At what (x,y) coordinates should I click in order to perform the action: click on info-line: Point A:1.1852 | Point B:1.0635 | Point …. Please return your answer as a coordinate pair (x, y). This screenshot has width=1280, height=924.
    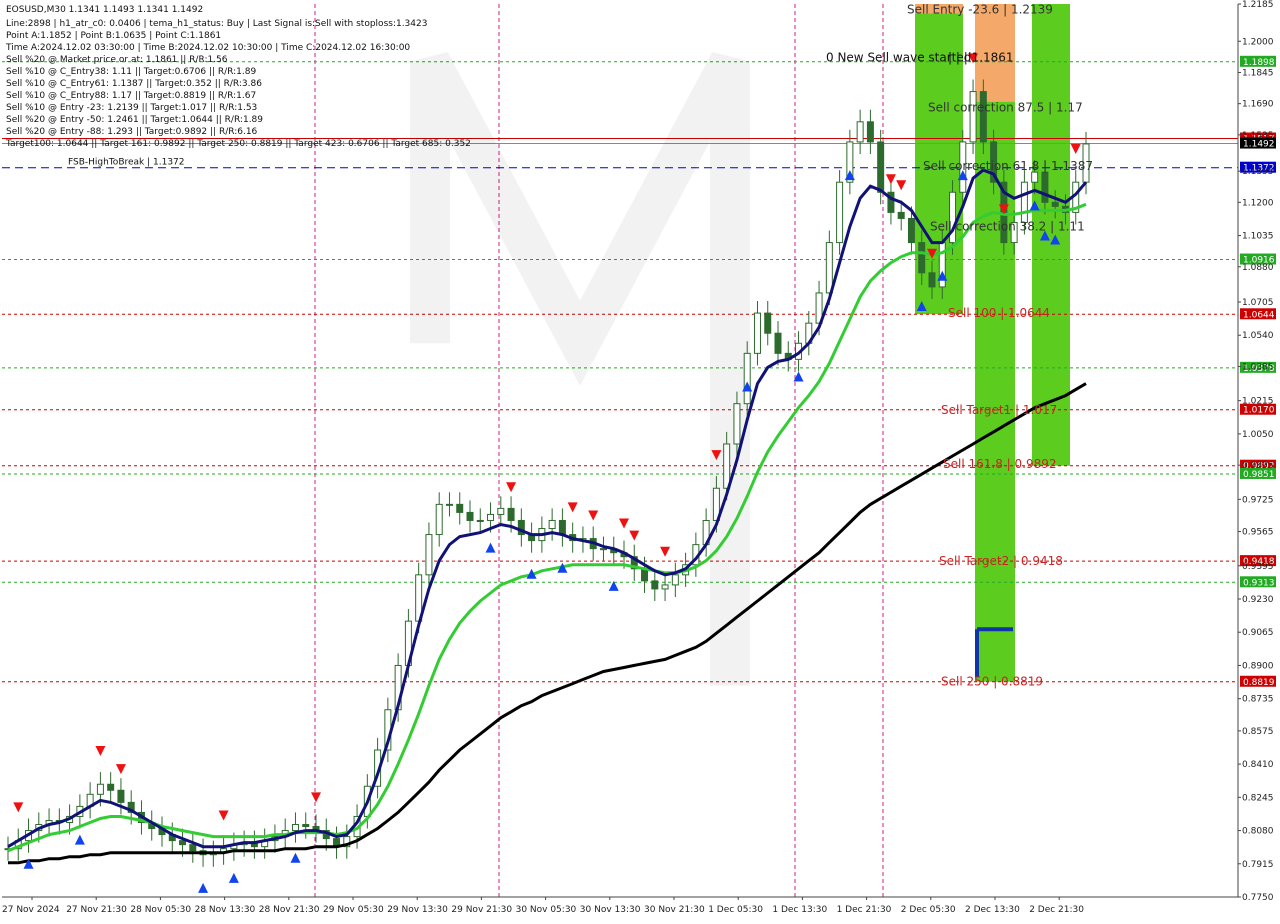
    Looking at the image, I should click on (113, 36).